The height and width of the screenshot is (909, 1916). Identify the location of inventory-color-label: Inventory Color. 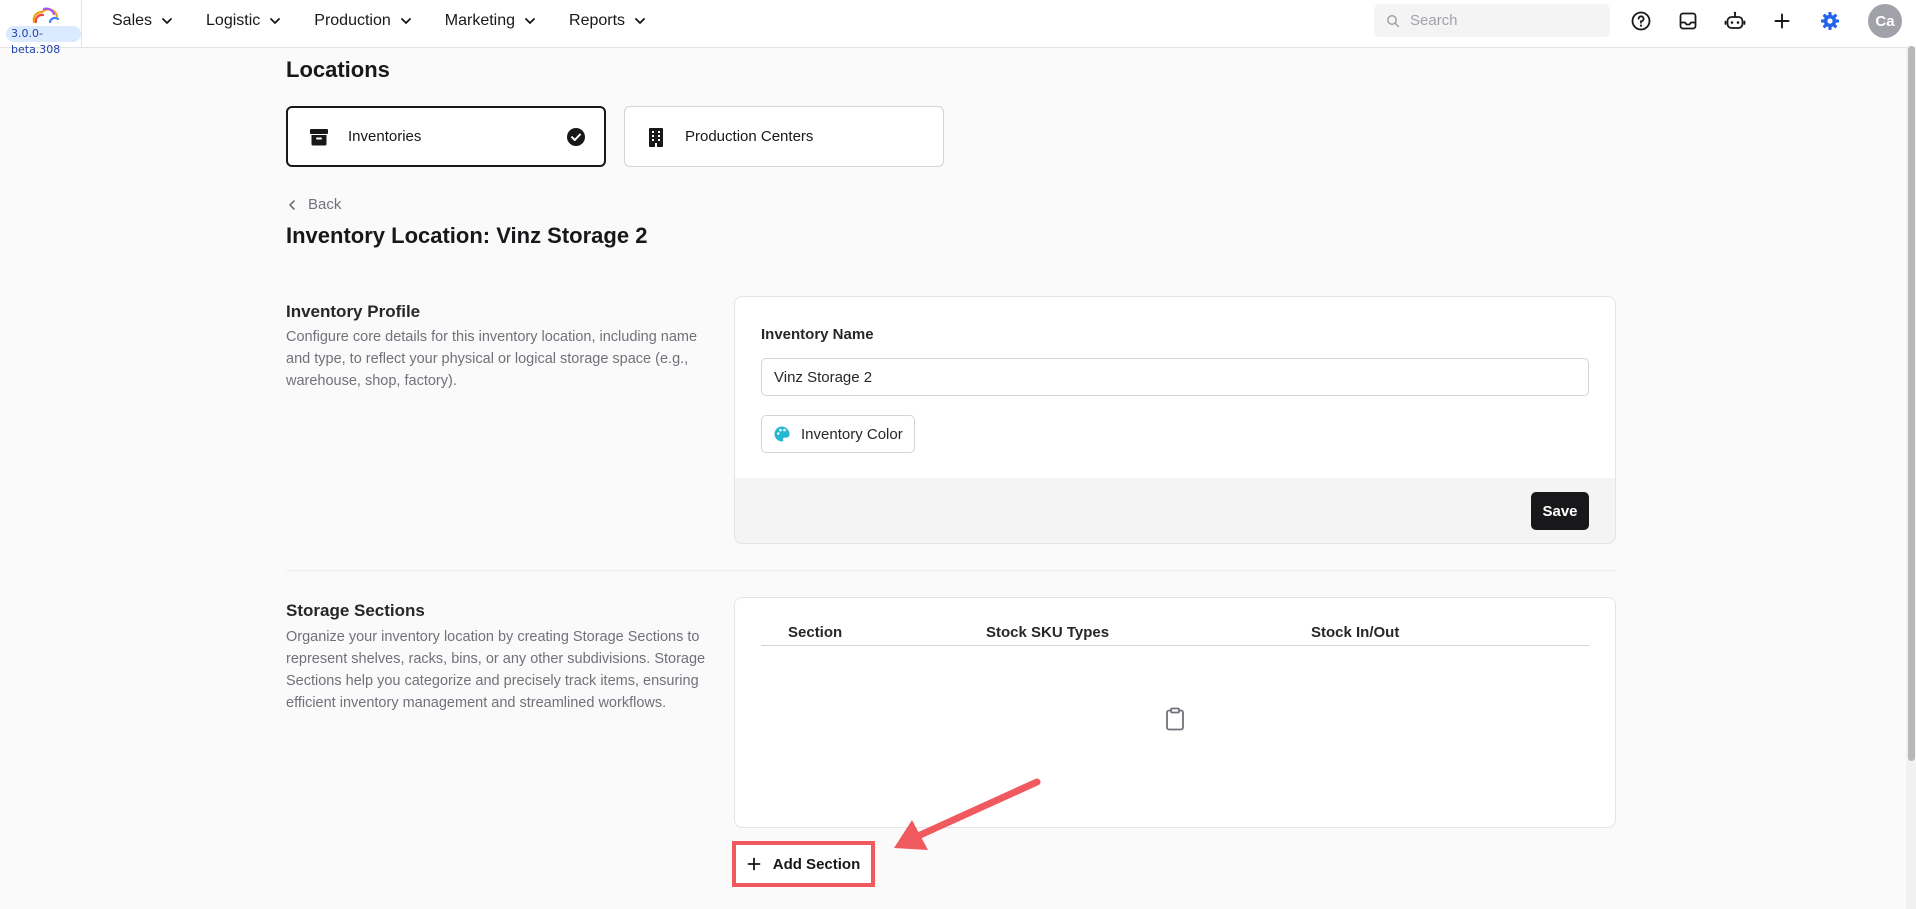
(852, 434).